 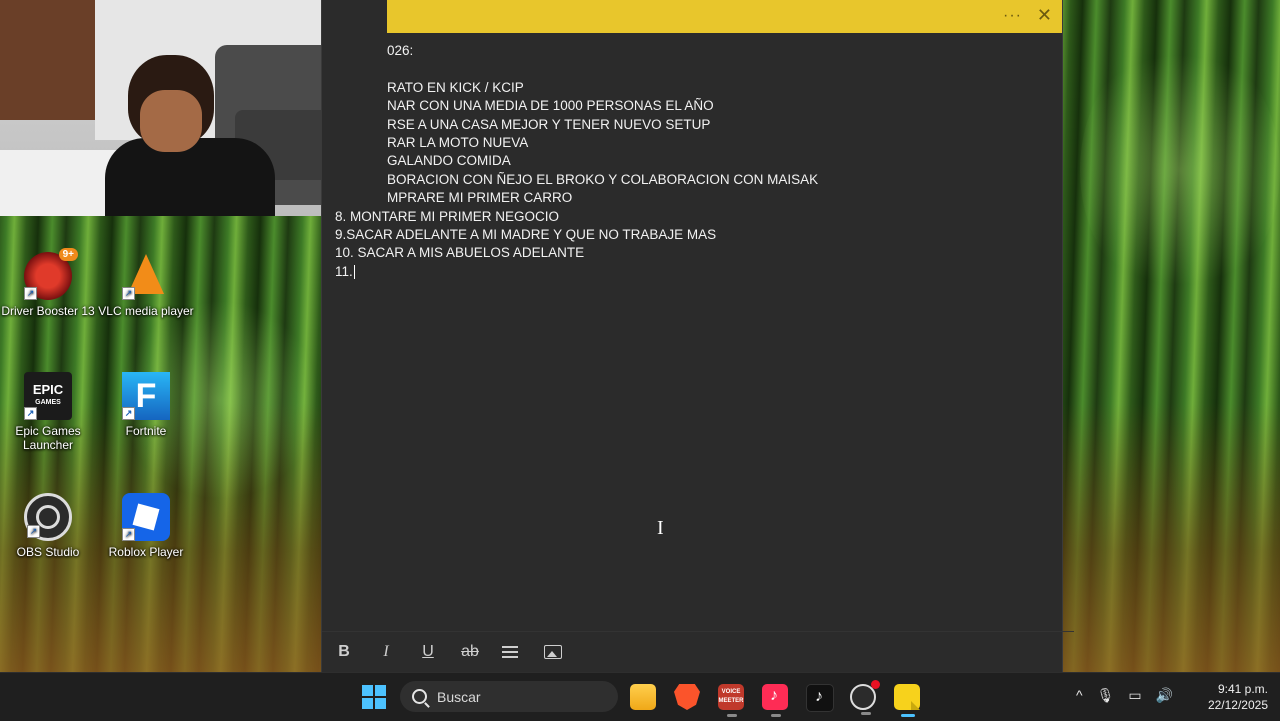 I want to click on fortnite-icon: F ↗, so click(x=146, y=396).